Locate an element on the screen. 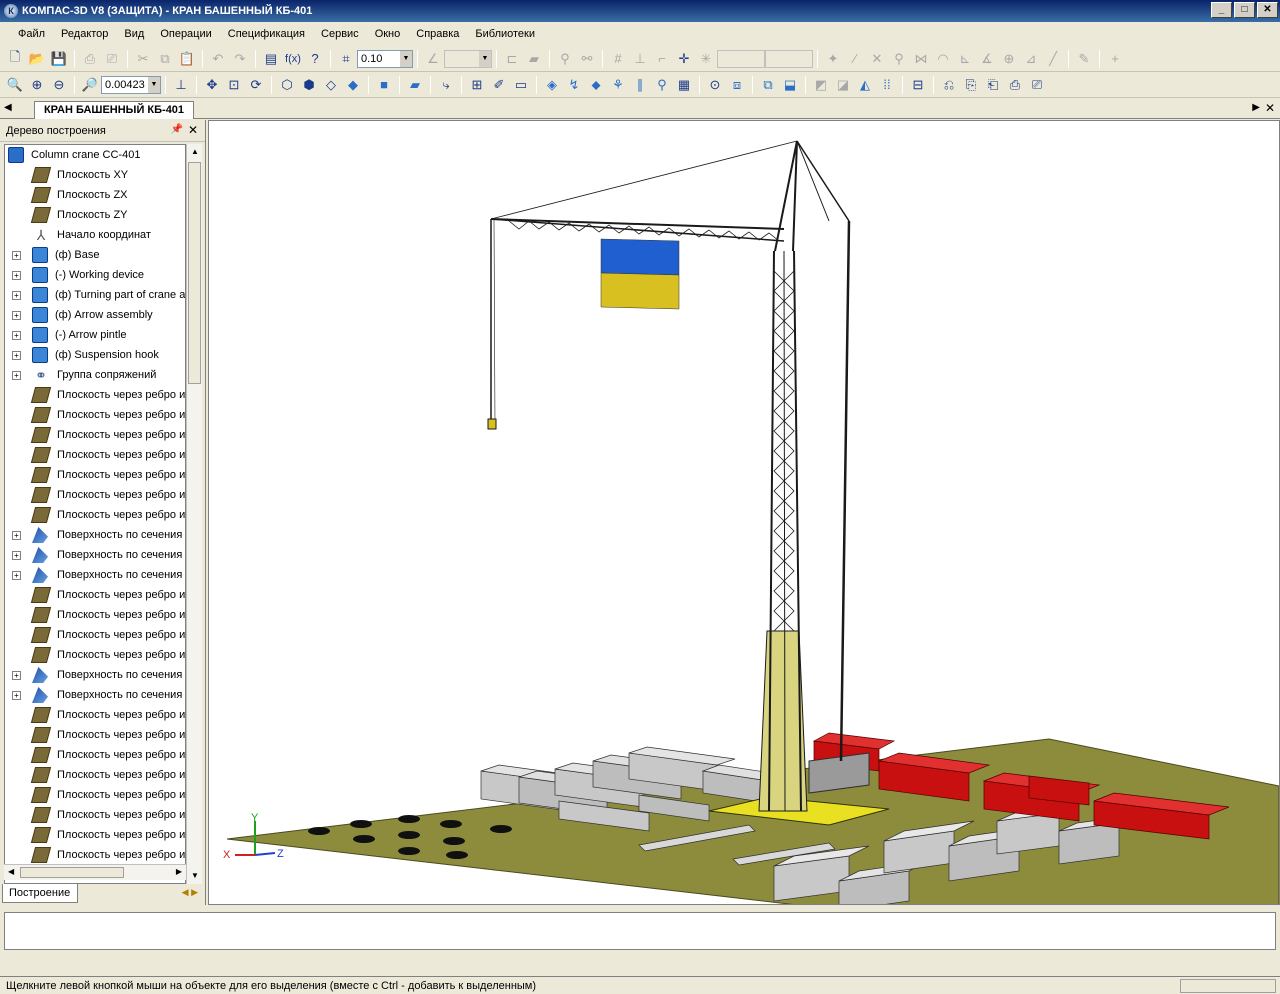 The image size is (1280, 994). snap-mid-icon: ✕ is located at coordinates (877, 59).